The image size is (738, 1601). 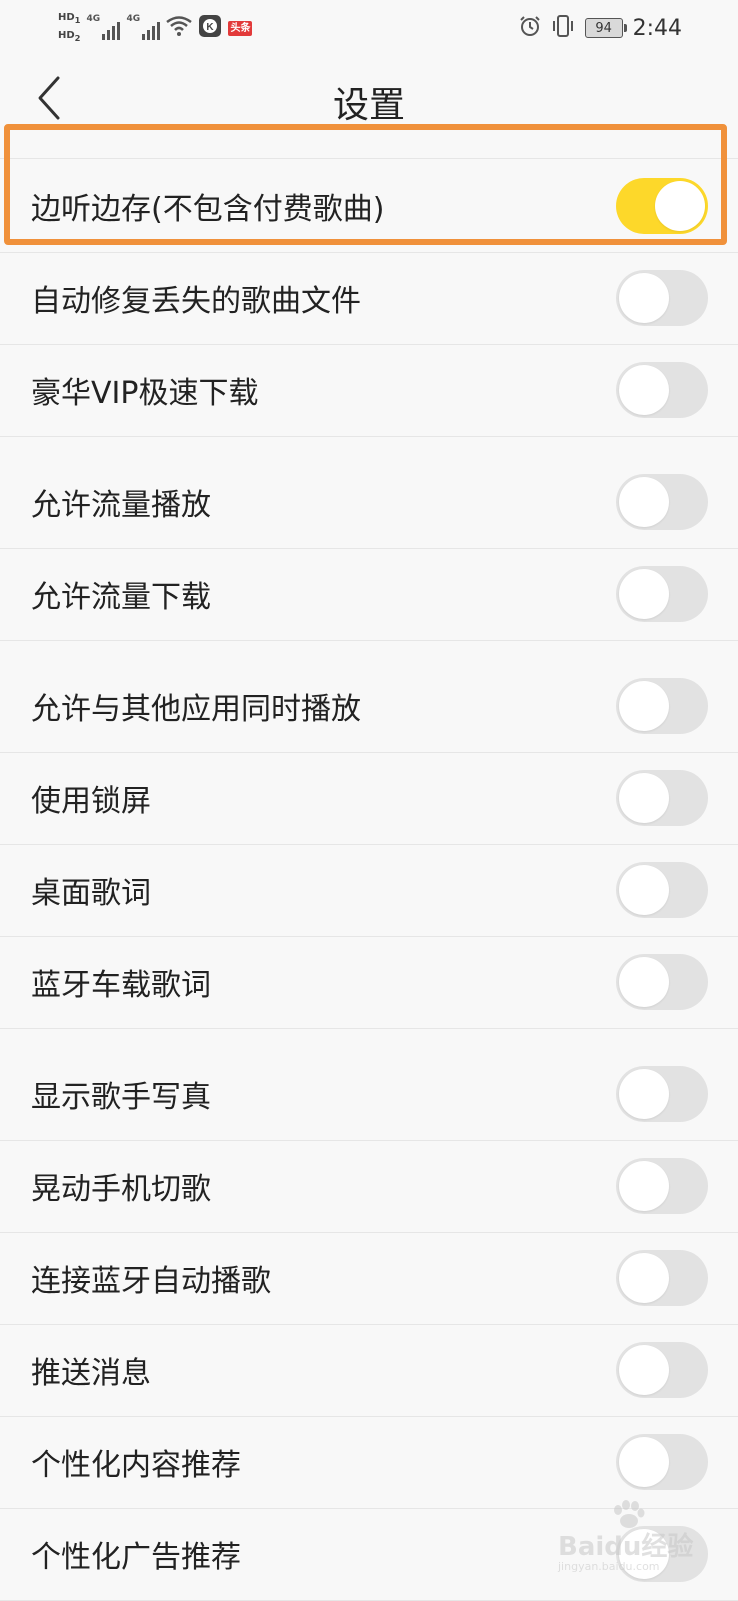 I want to click on status-bar-right: 94 2:44, so click(x=600, y=28).